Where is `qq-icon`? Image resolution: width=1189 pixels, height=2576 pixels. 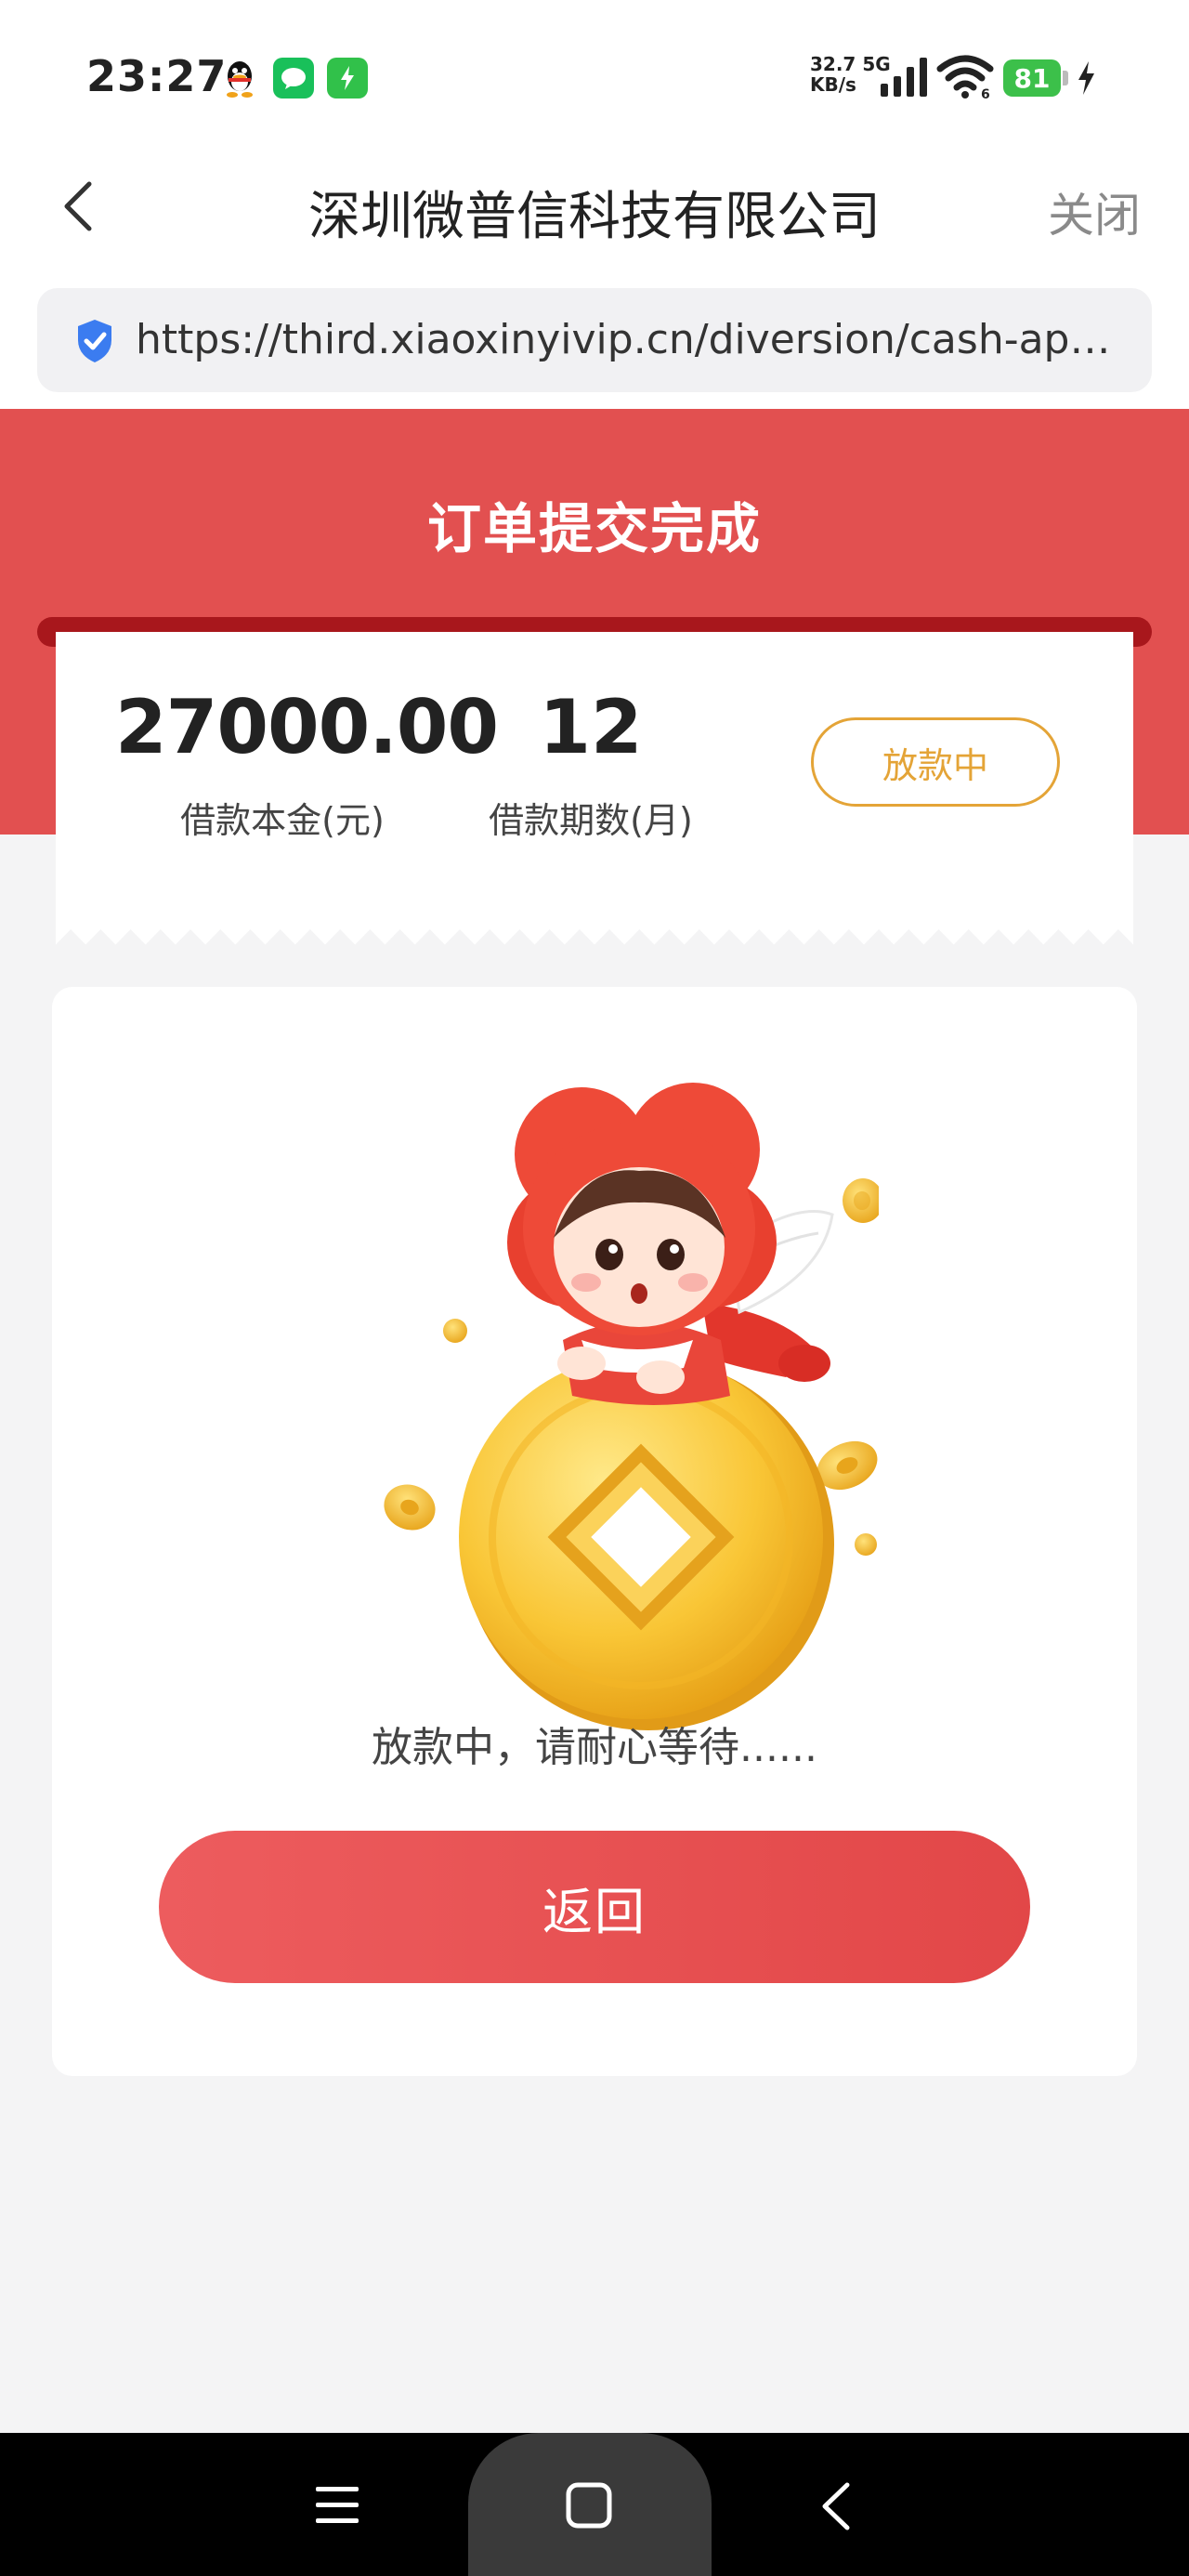
qq-icon is located at coordinates (240, 78).